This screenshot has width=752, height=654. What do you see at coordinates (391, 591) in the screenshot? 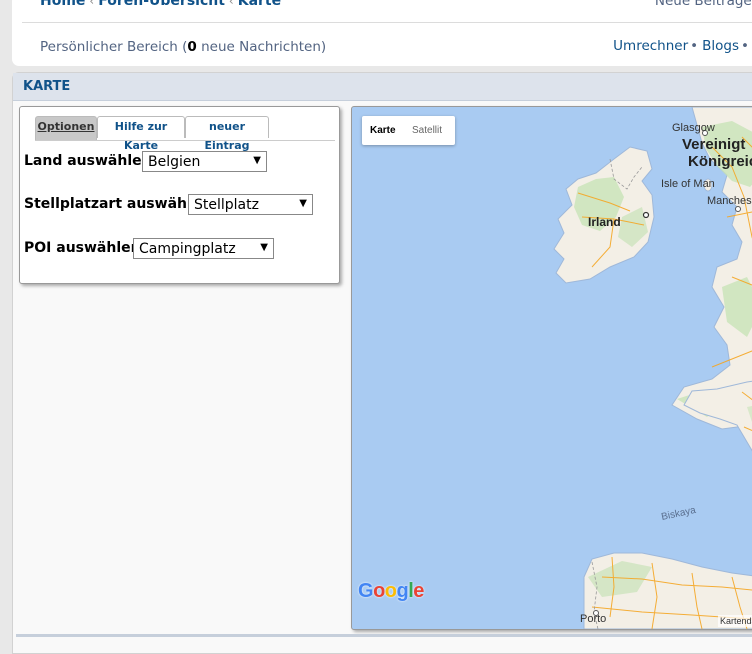
I see `google-logo: Google` at bounding box center [391, 591].